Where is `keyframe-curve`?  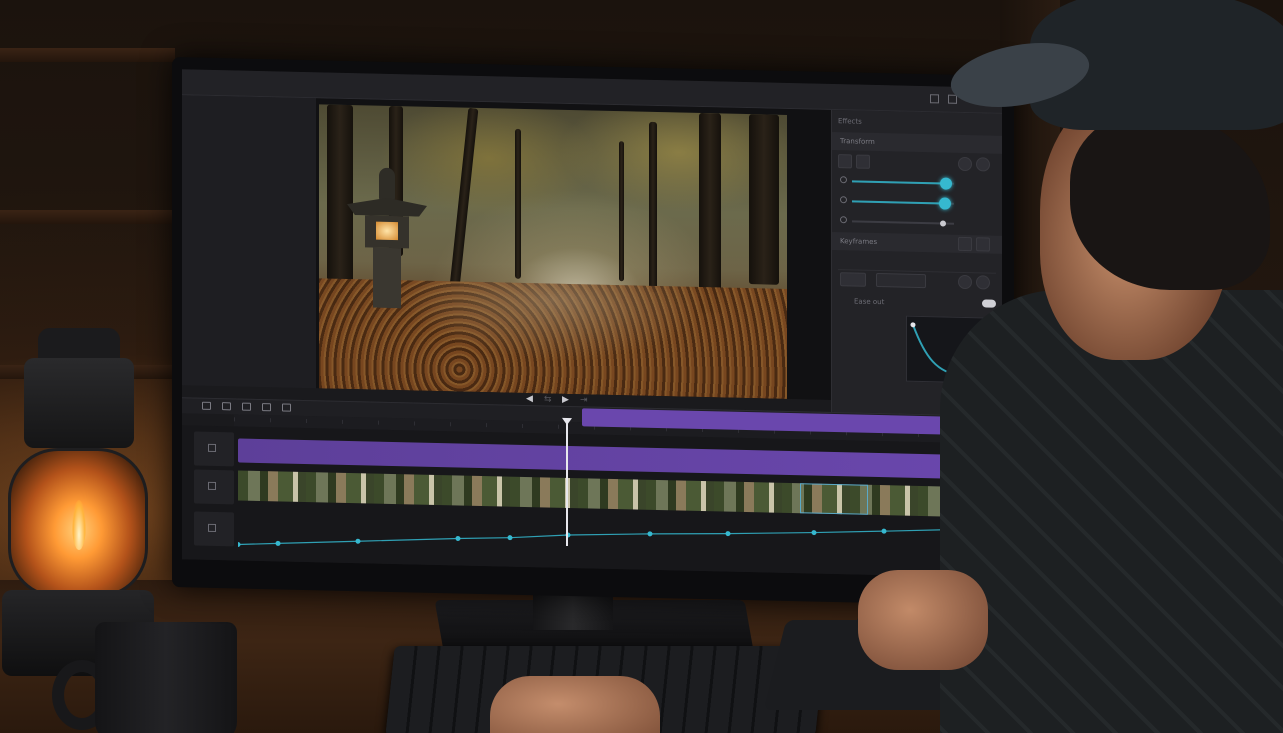 keyframe-curve is located at coordinates (620, 538).